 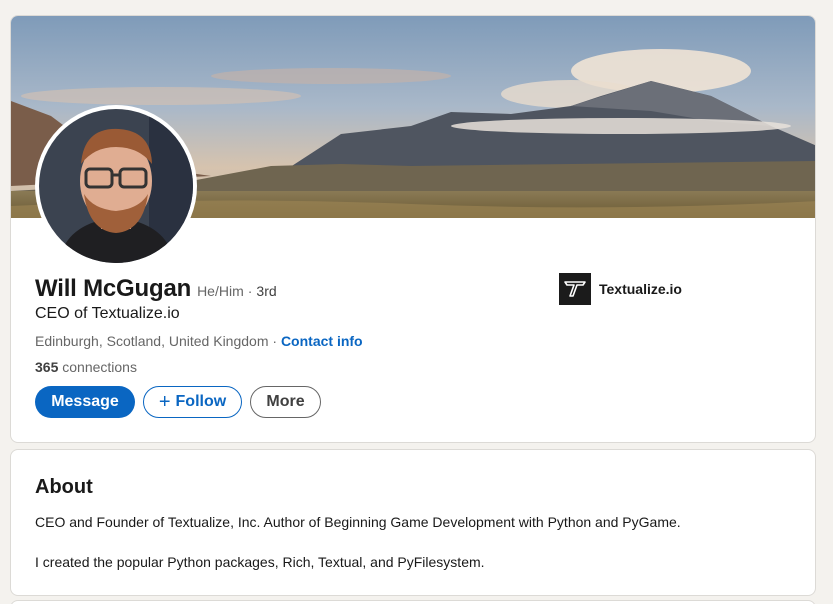 What do you see at coordinates (85, 402) in the screenshot?
I see `message-button: Message` at bounding box center [85, 402].